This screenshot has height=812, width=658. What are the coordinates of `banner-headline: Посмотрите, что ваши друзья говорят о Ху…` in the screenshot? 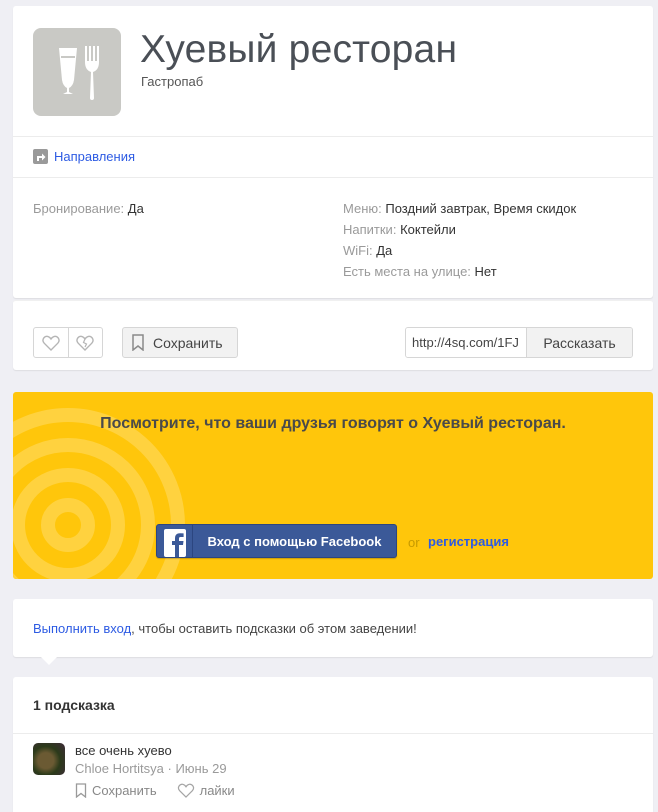 It's located at (333, 423).